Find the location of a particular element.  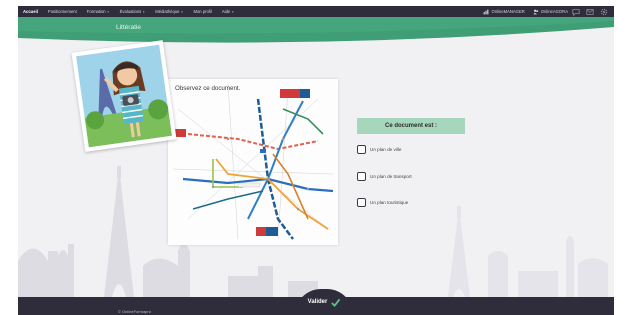

chart-icon is located at coordinates (486, 11).